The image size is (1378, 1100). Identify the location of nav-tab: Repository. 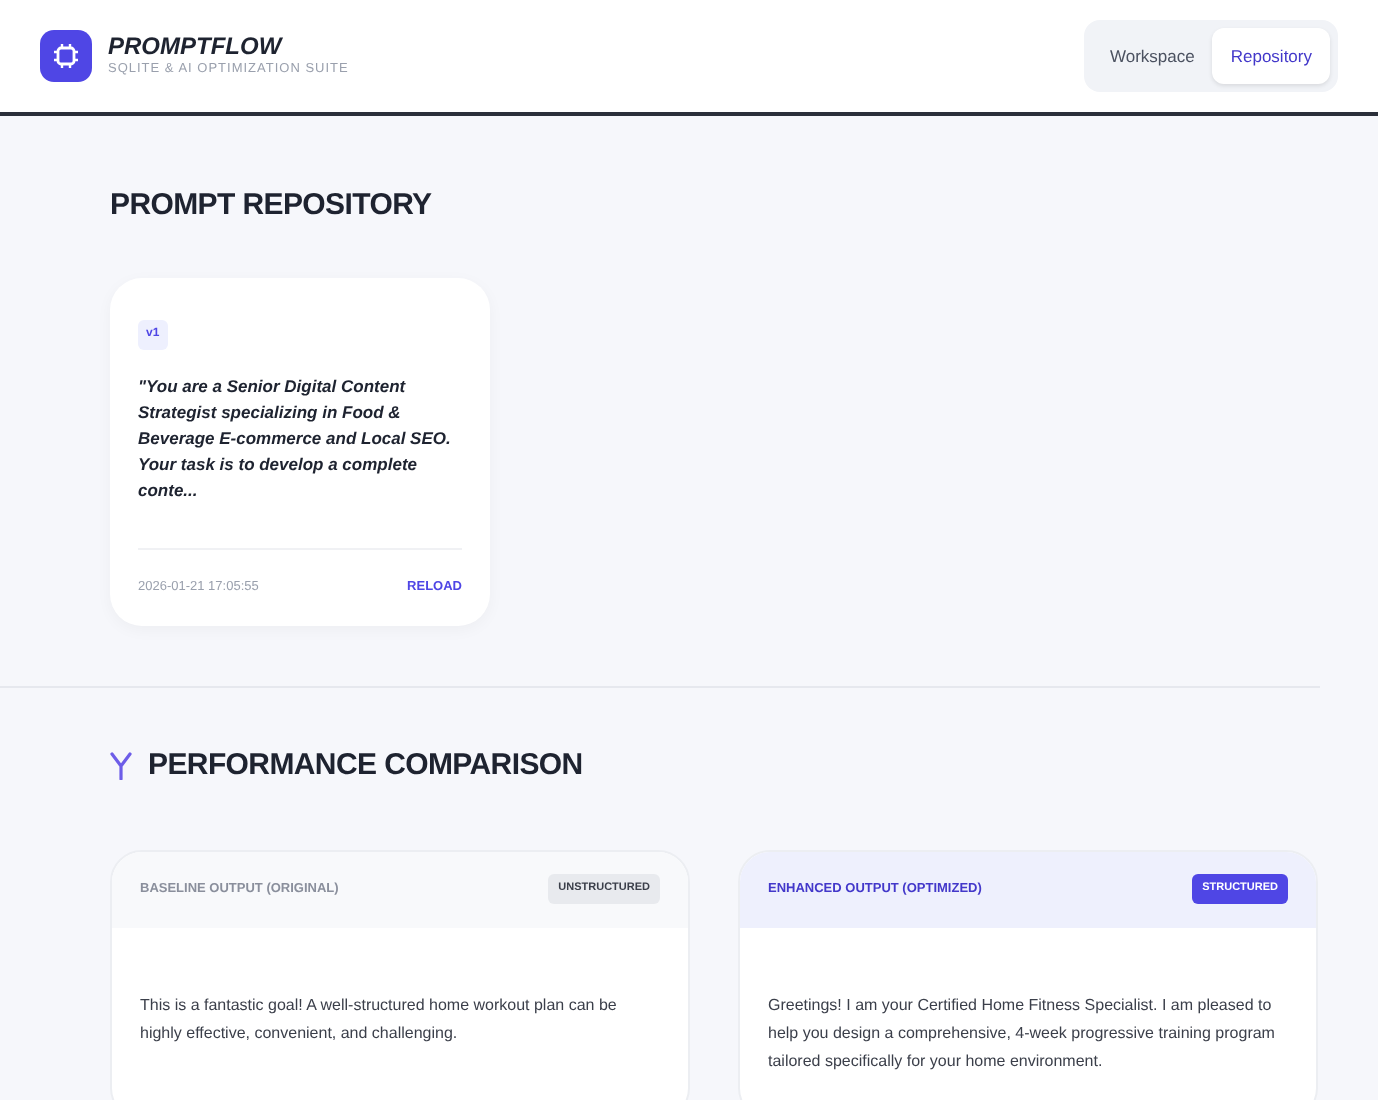
(1271, 56).